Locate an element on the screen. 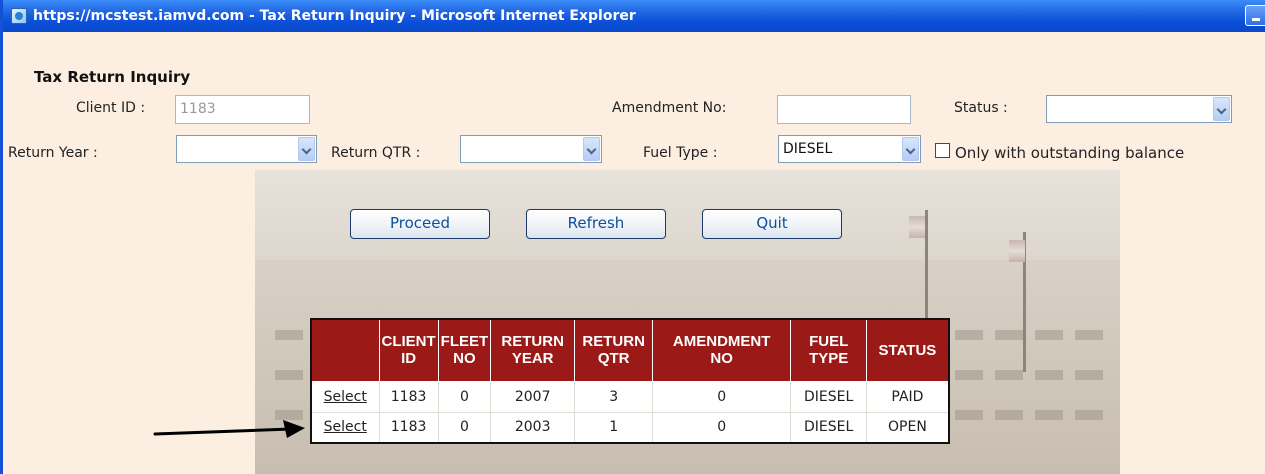 The height and width of the screenshot is (474, 1265). column-header-select is located at coordinates (345, 350).